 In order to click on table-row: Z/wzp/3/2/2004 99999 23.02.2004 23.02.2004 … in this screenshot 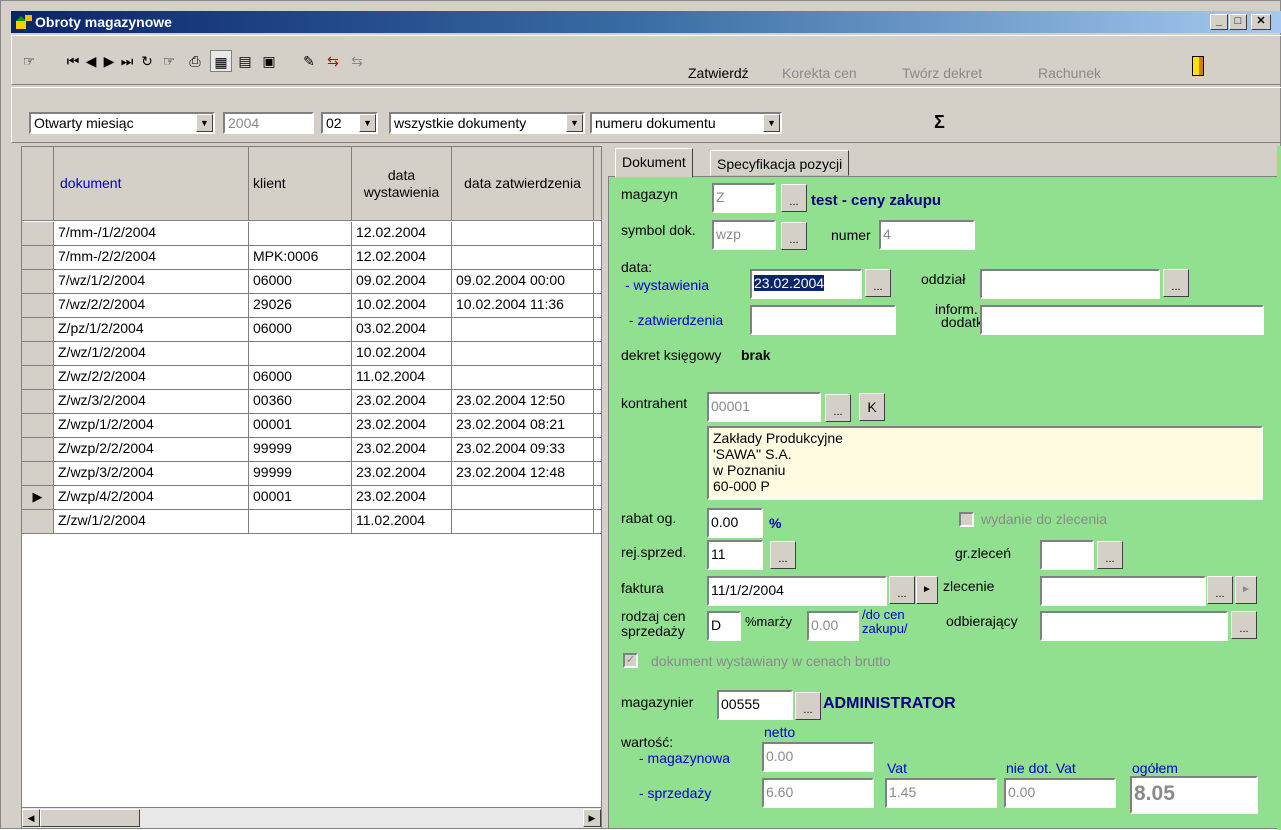, I will do `click(311, 474)`.